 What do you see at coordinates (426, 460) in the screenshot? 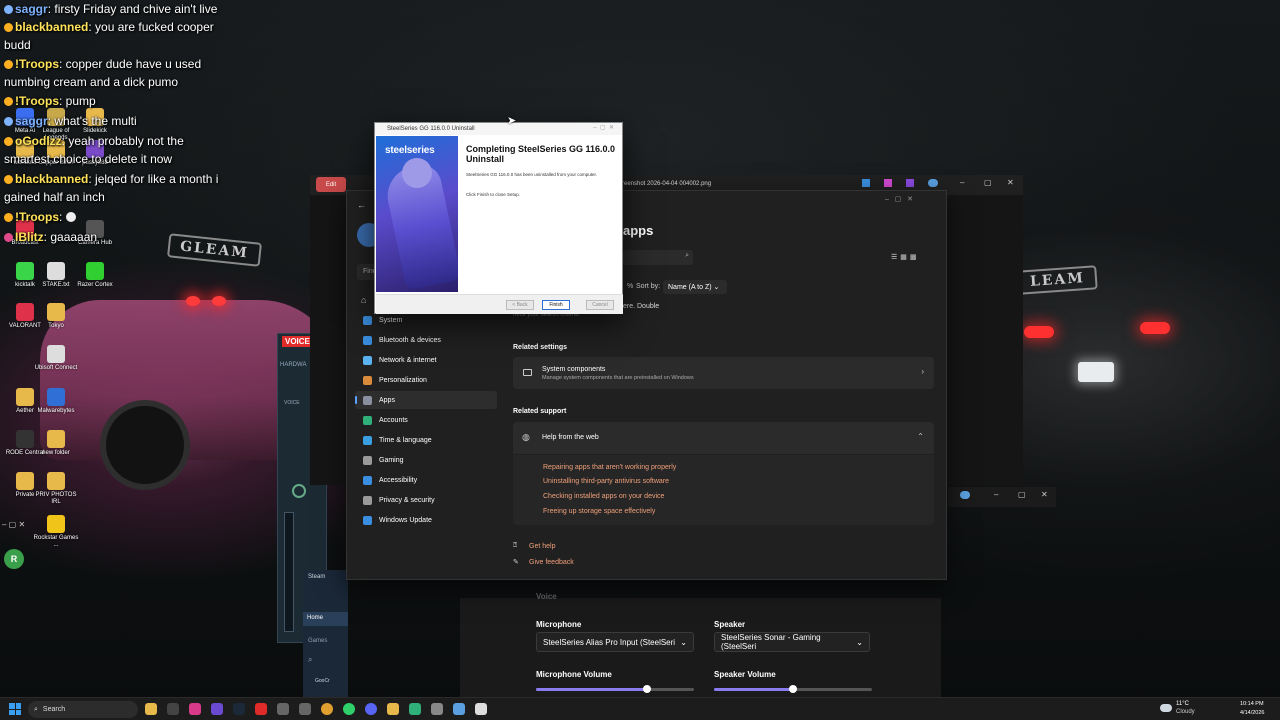
I see `nav-item-gaming: Gaming` at bounding box center [426, 460].